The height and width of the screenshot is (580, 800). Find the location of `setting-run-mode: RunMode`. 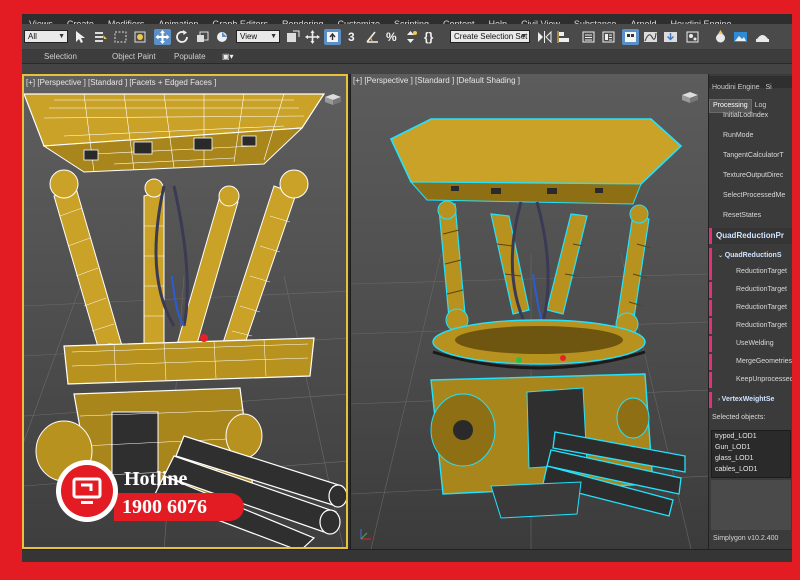

setting-run-mode: RunMode is located at coordinates (750, 136).